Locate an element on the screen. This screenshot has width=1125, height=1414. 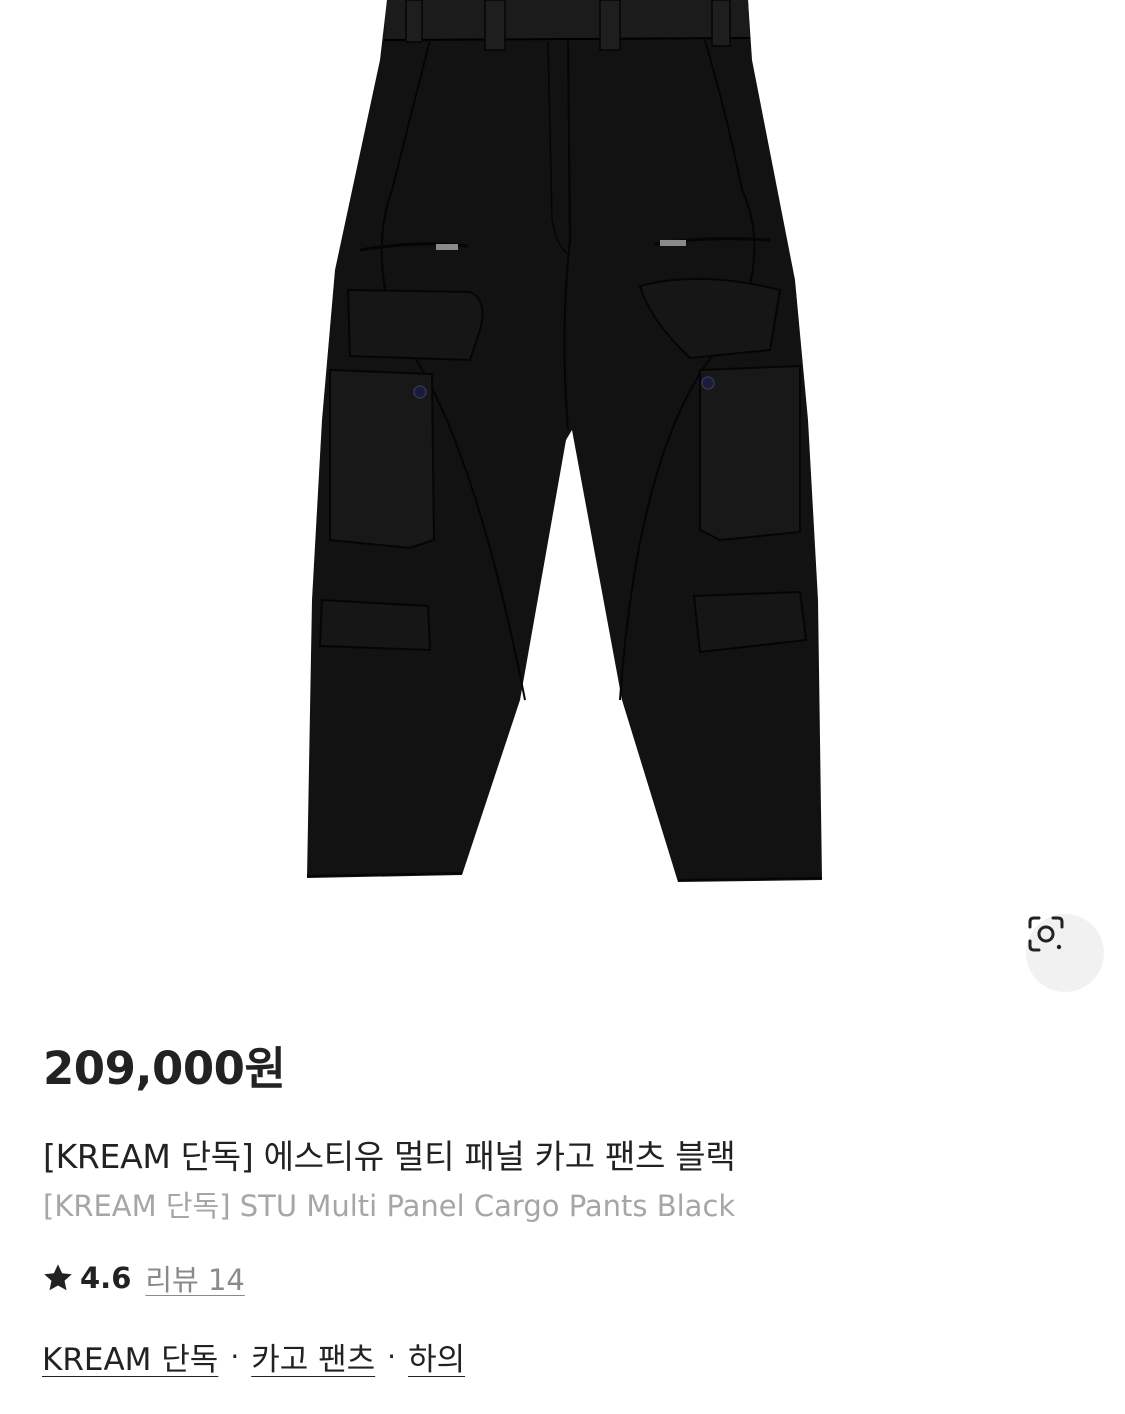
rating-row: 4.6 리뷰 14 is located at coordinates (143, 1278).